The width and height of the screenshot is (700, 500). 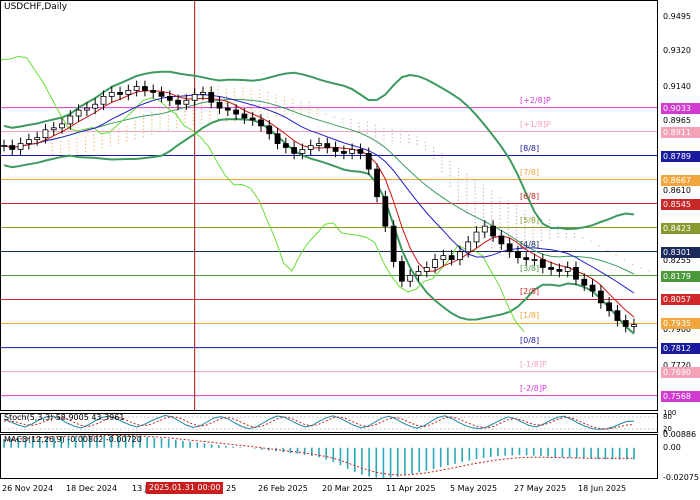 What do you see at coordinates (350, 423) in the screenshot?
I see `stochastic-pane: Stoch(5,3,3) 58.9005 43.3961 100 80 20 0` at bounding box center [350, 423].